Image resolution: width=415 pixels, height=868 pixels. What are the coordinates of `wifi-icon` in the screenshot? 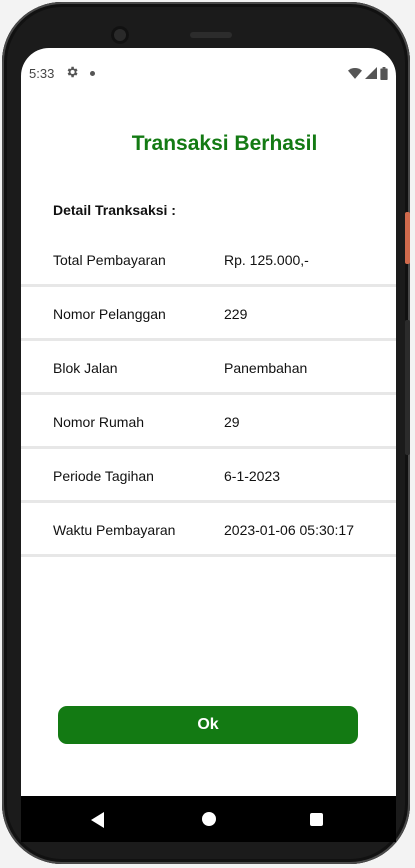 It's located at (355, 73).